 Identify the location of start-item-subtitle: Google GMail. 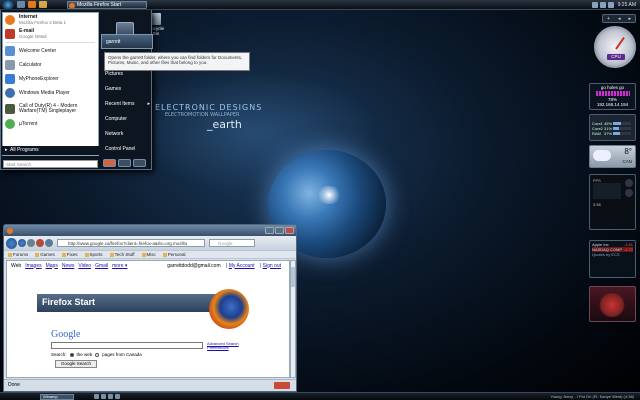
(33, 36).